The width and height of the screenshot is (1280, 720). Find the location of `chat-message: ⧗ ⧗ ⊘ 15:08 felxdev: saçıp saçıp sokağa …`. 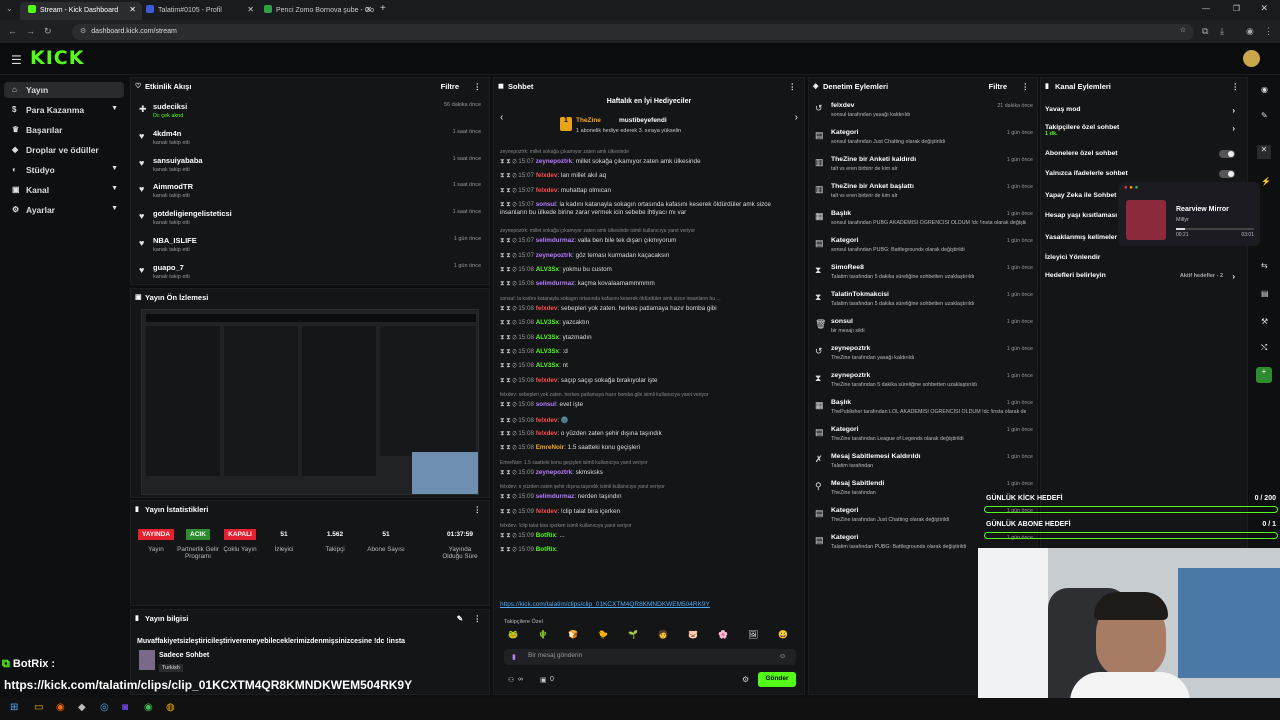

chat-message: ⧗ ⧗ ⊘ 15:08 felxdev: saçıp saçıp sokağa … is located at coordinates (645, 383).